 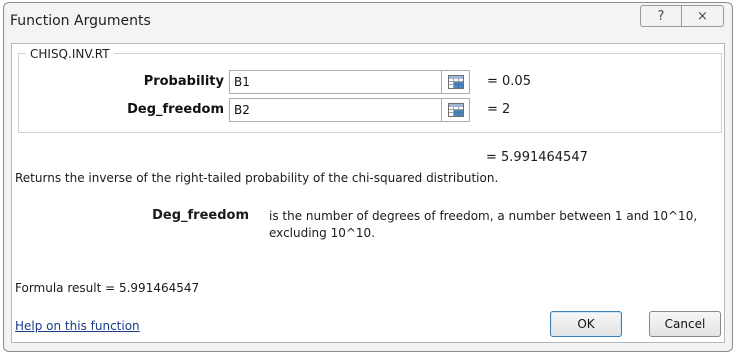 What do you see at coordinates (499, 109) in the screenshot?
I see `argument-value: = 2` at bounding box center [499, 109].